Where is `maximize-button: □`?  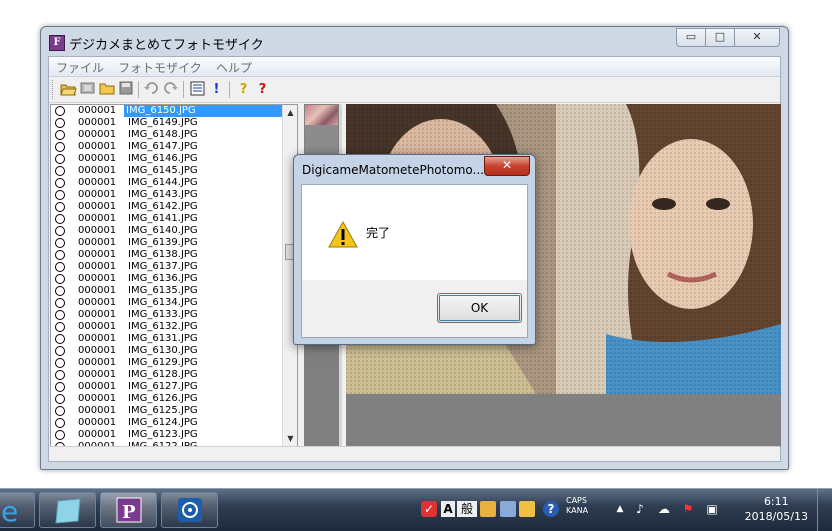 maximize-button: □ is located at coordinates (720, 37).